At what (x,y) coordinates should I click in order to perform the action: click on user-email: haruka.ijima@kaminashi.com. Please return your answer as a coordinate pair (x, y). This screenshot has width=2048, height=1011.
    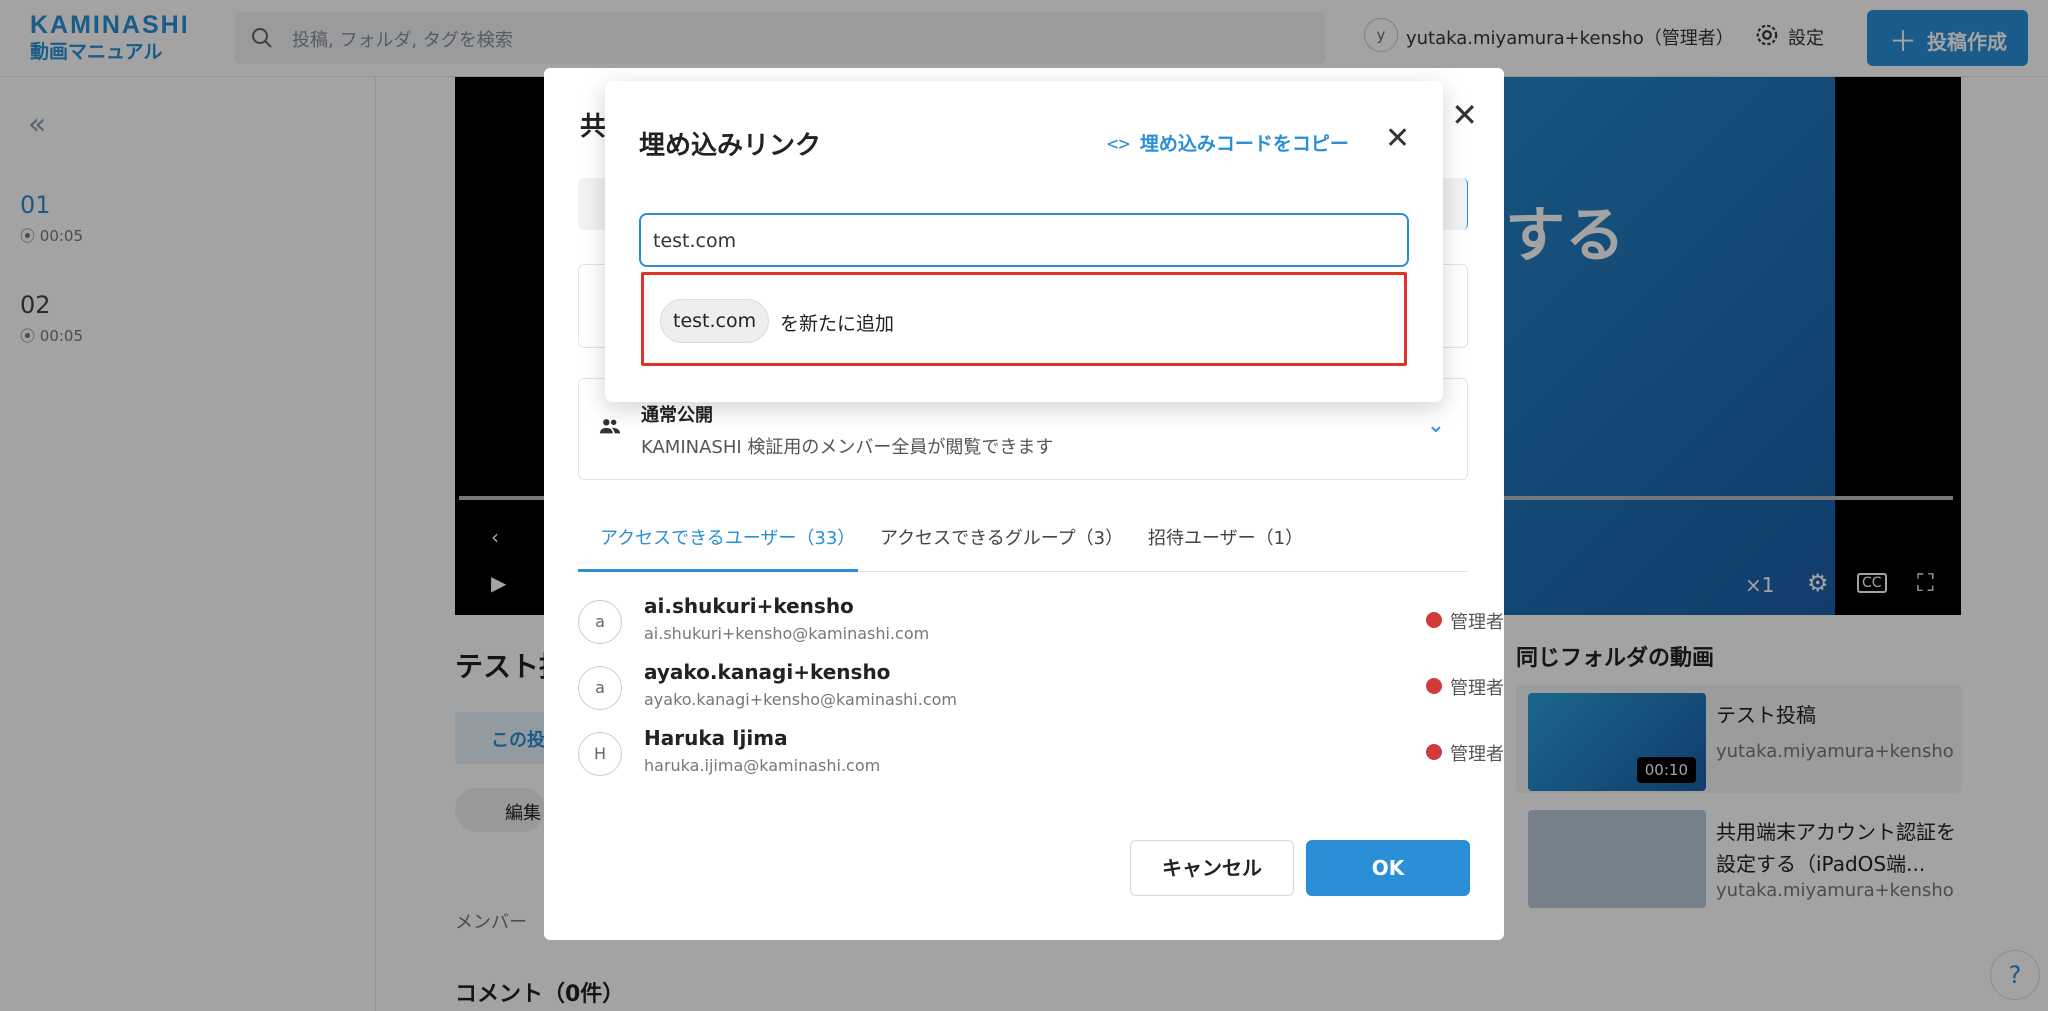
    Looking at the image, I should click on (762, 765).